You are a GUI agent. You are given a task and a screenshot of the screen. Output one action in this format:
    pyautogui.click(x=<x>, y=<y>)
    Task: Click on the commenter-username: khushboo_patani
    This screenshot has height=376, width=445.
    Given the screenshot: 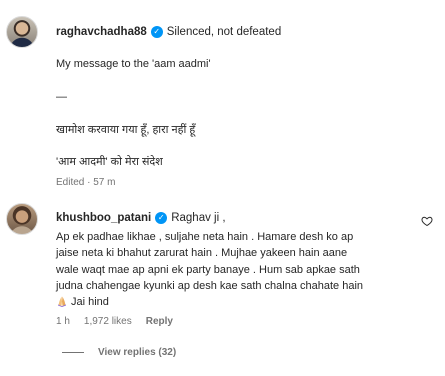 What is the action you would take?
    pyautogui.click(x=103, y=218)
    